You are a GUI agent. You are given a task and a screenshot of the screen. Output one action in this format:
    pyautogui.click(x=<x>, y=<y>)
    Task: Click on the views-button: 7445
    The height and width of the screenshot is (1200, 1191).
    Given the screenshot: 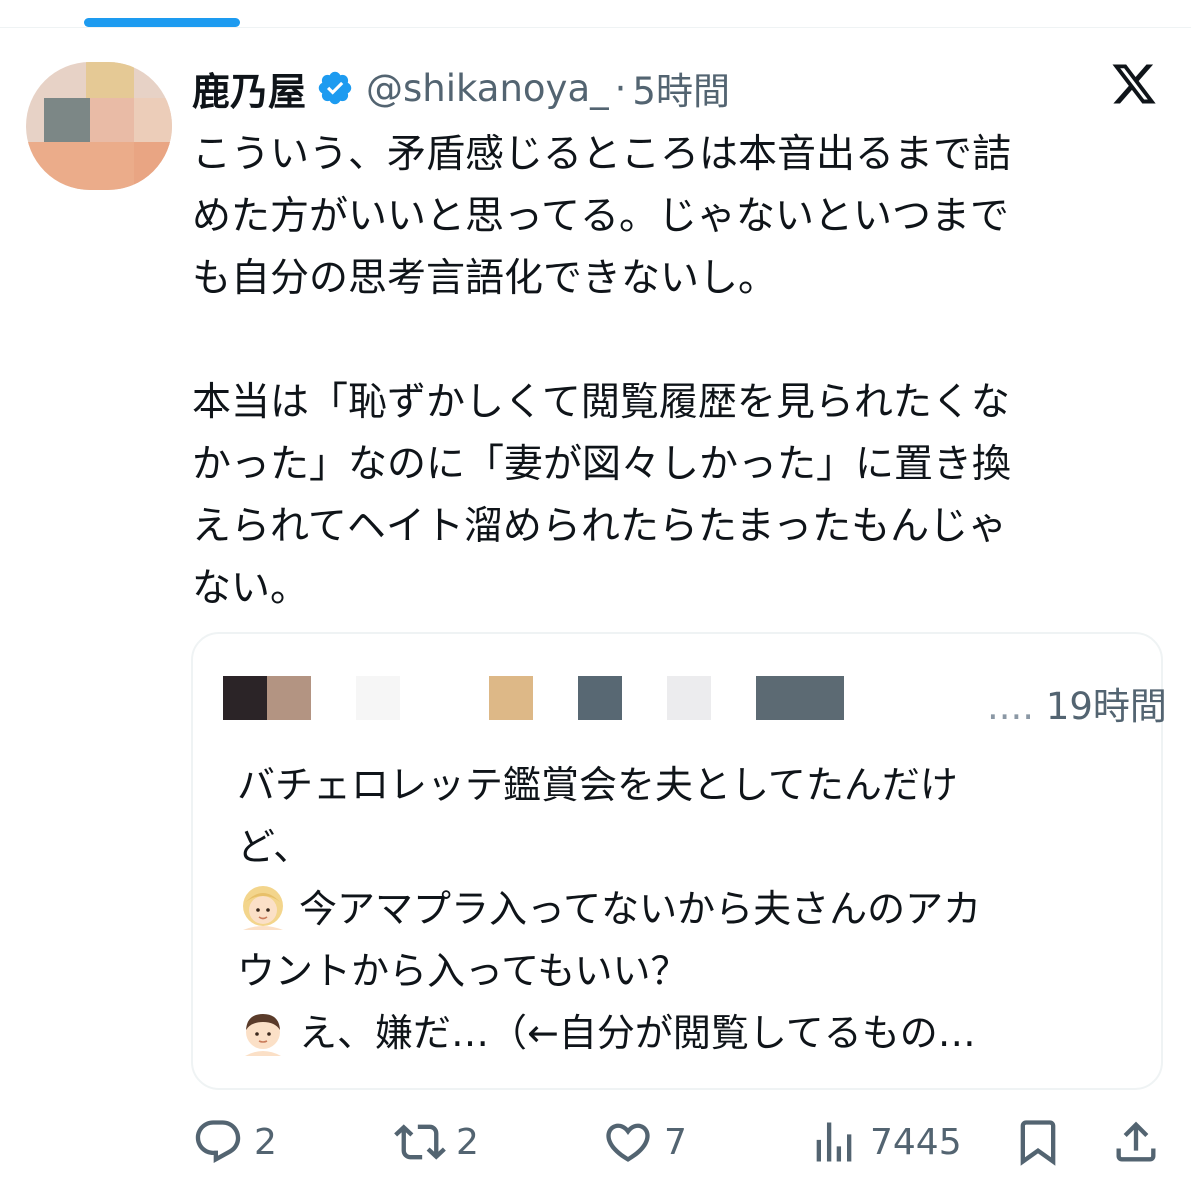 What is the action you would take?
    pyautogui.click(x=885, y=1142)
    